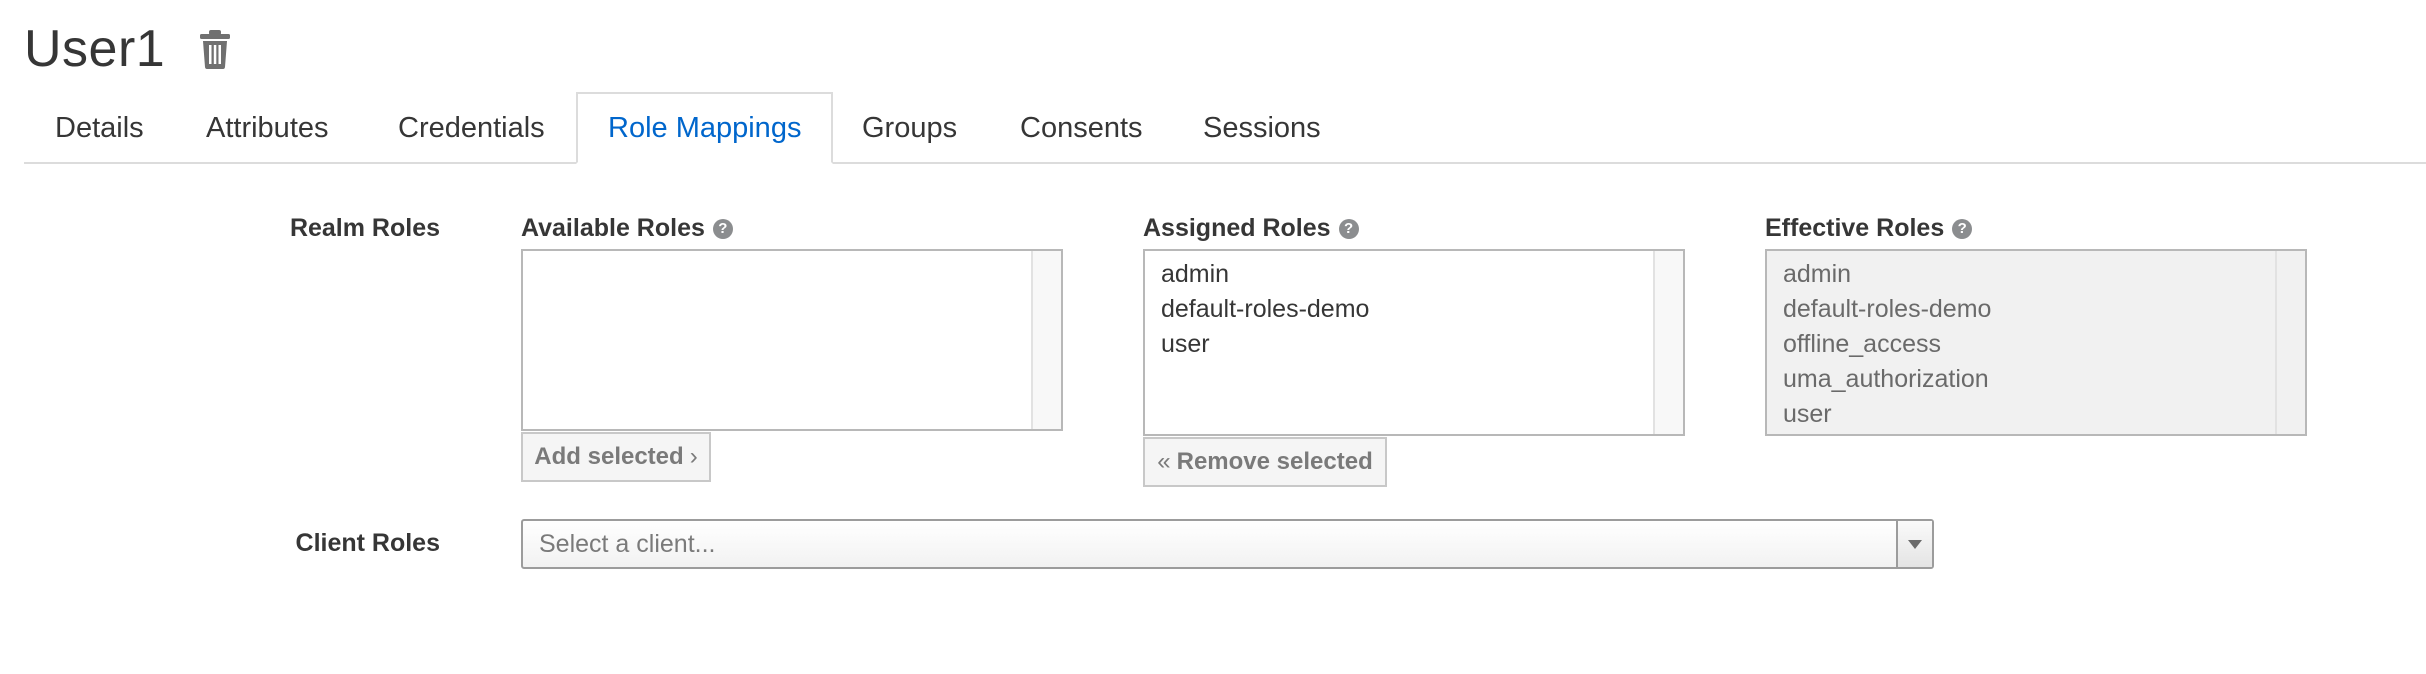 The width and height of the screenshot is (2426, 674). I want to click on angle-double-left-icon: «, so click(1164, 461).